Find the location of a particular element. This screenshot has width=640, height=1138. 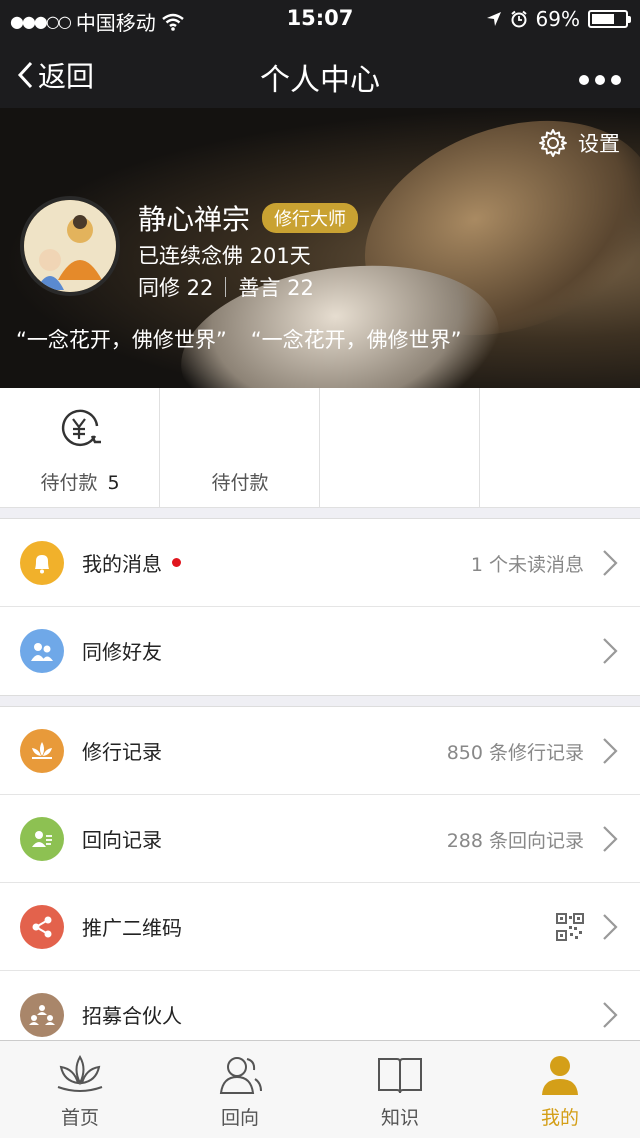

settings-label: 设置 is located at coordinates (599, 144).